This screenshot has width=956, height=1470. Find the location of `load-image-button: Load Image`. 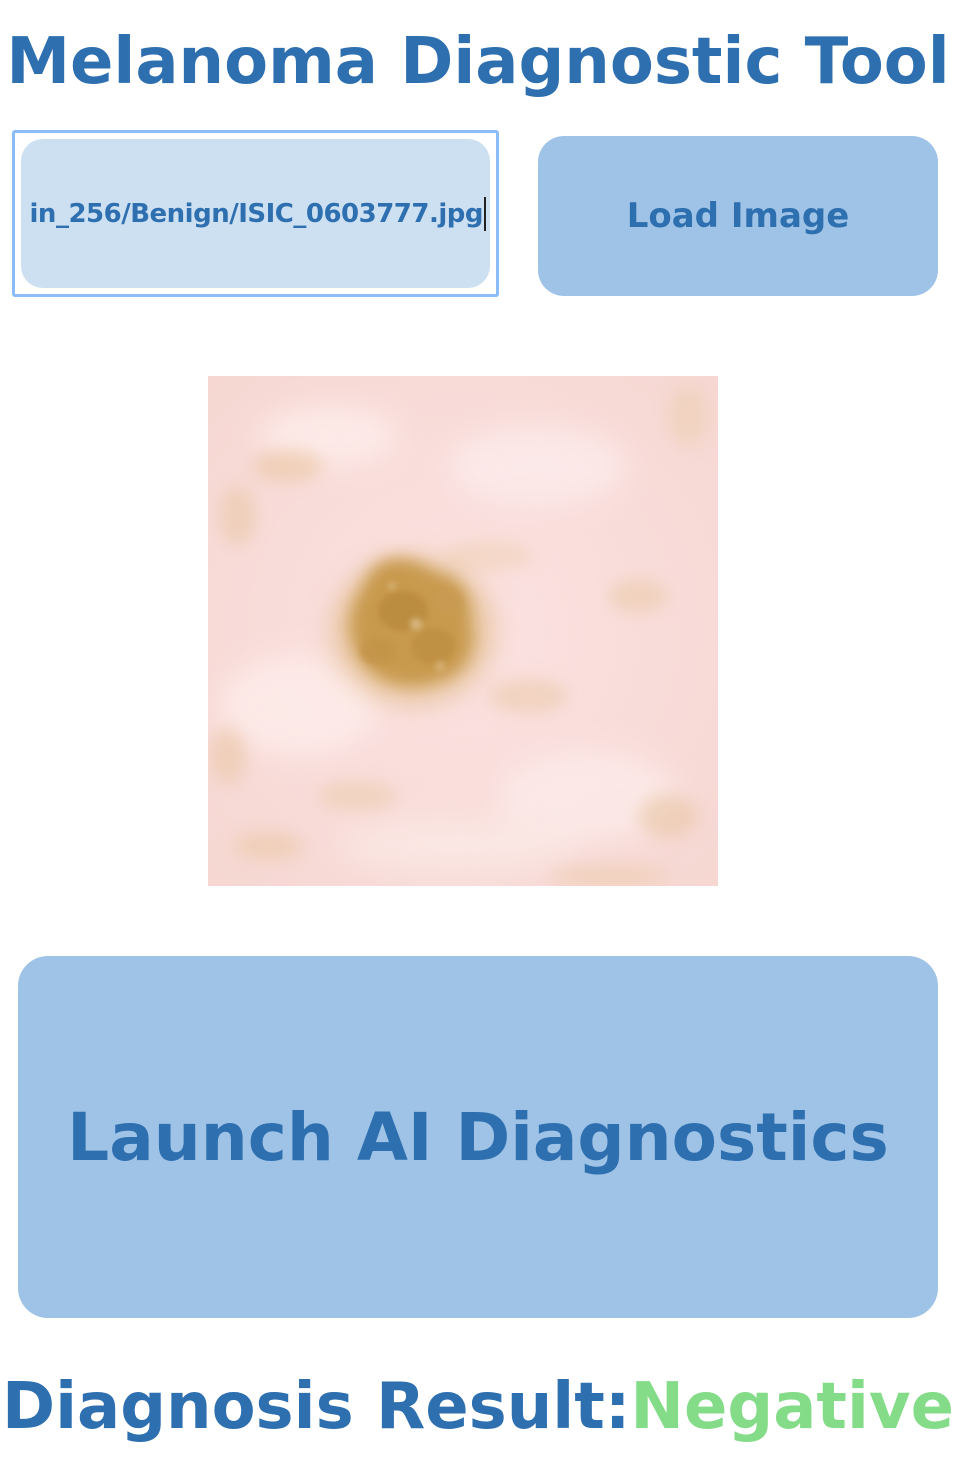

load-image-button: Load Image is located at coordinates (738, 216).